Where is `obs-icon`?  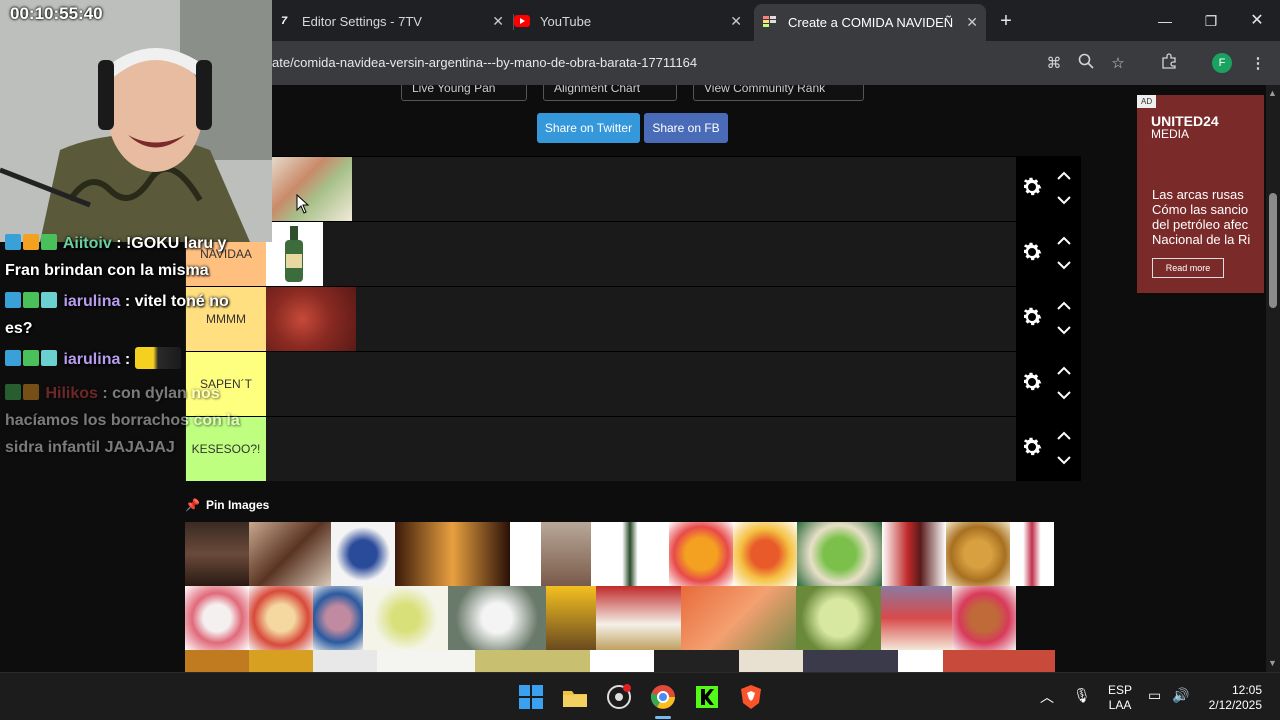 obs-icon is located at coordinates (619, 697).